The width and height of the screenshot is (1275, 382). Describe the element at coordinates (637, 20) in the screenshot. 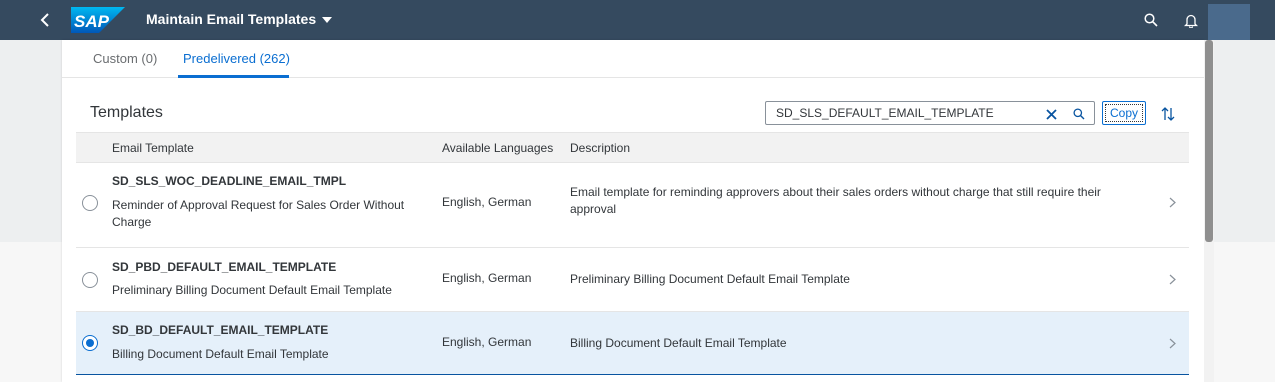

I see `shell-bar: SAP Maintain Email Templates` at that location.